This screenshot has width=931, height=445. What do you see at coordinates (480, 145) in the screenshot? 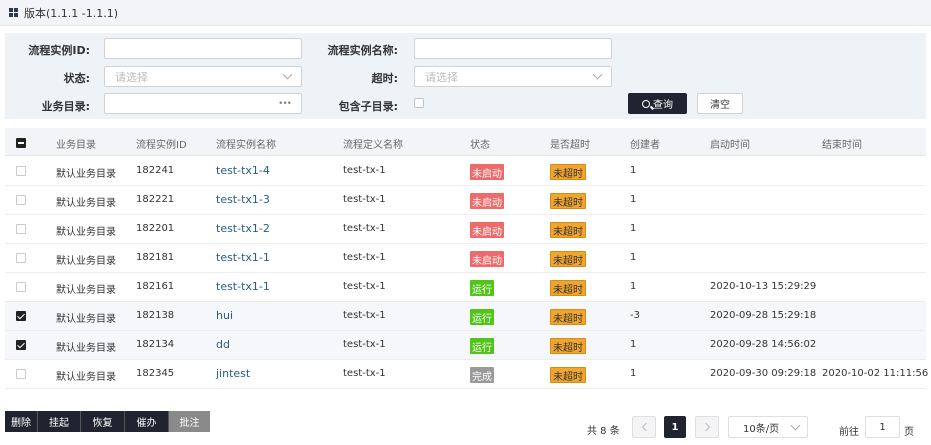
I see `header-status: 状态` at bounding box center [480, 145].